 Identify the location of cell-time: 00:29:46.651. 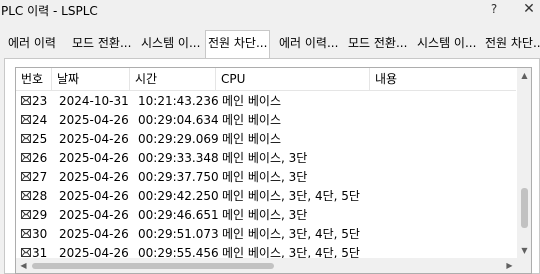
(178, 215).